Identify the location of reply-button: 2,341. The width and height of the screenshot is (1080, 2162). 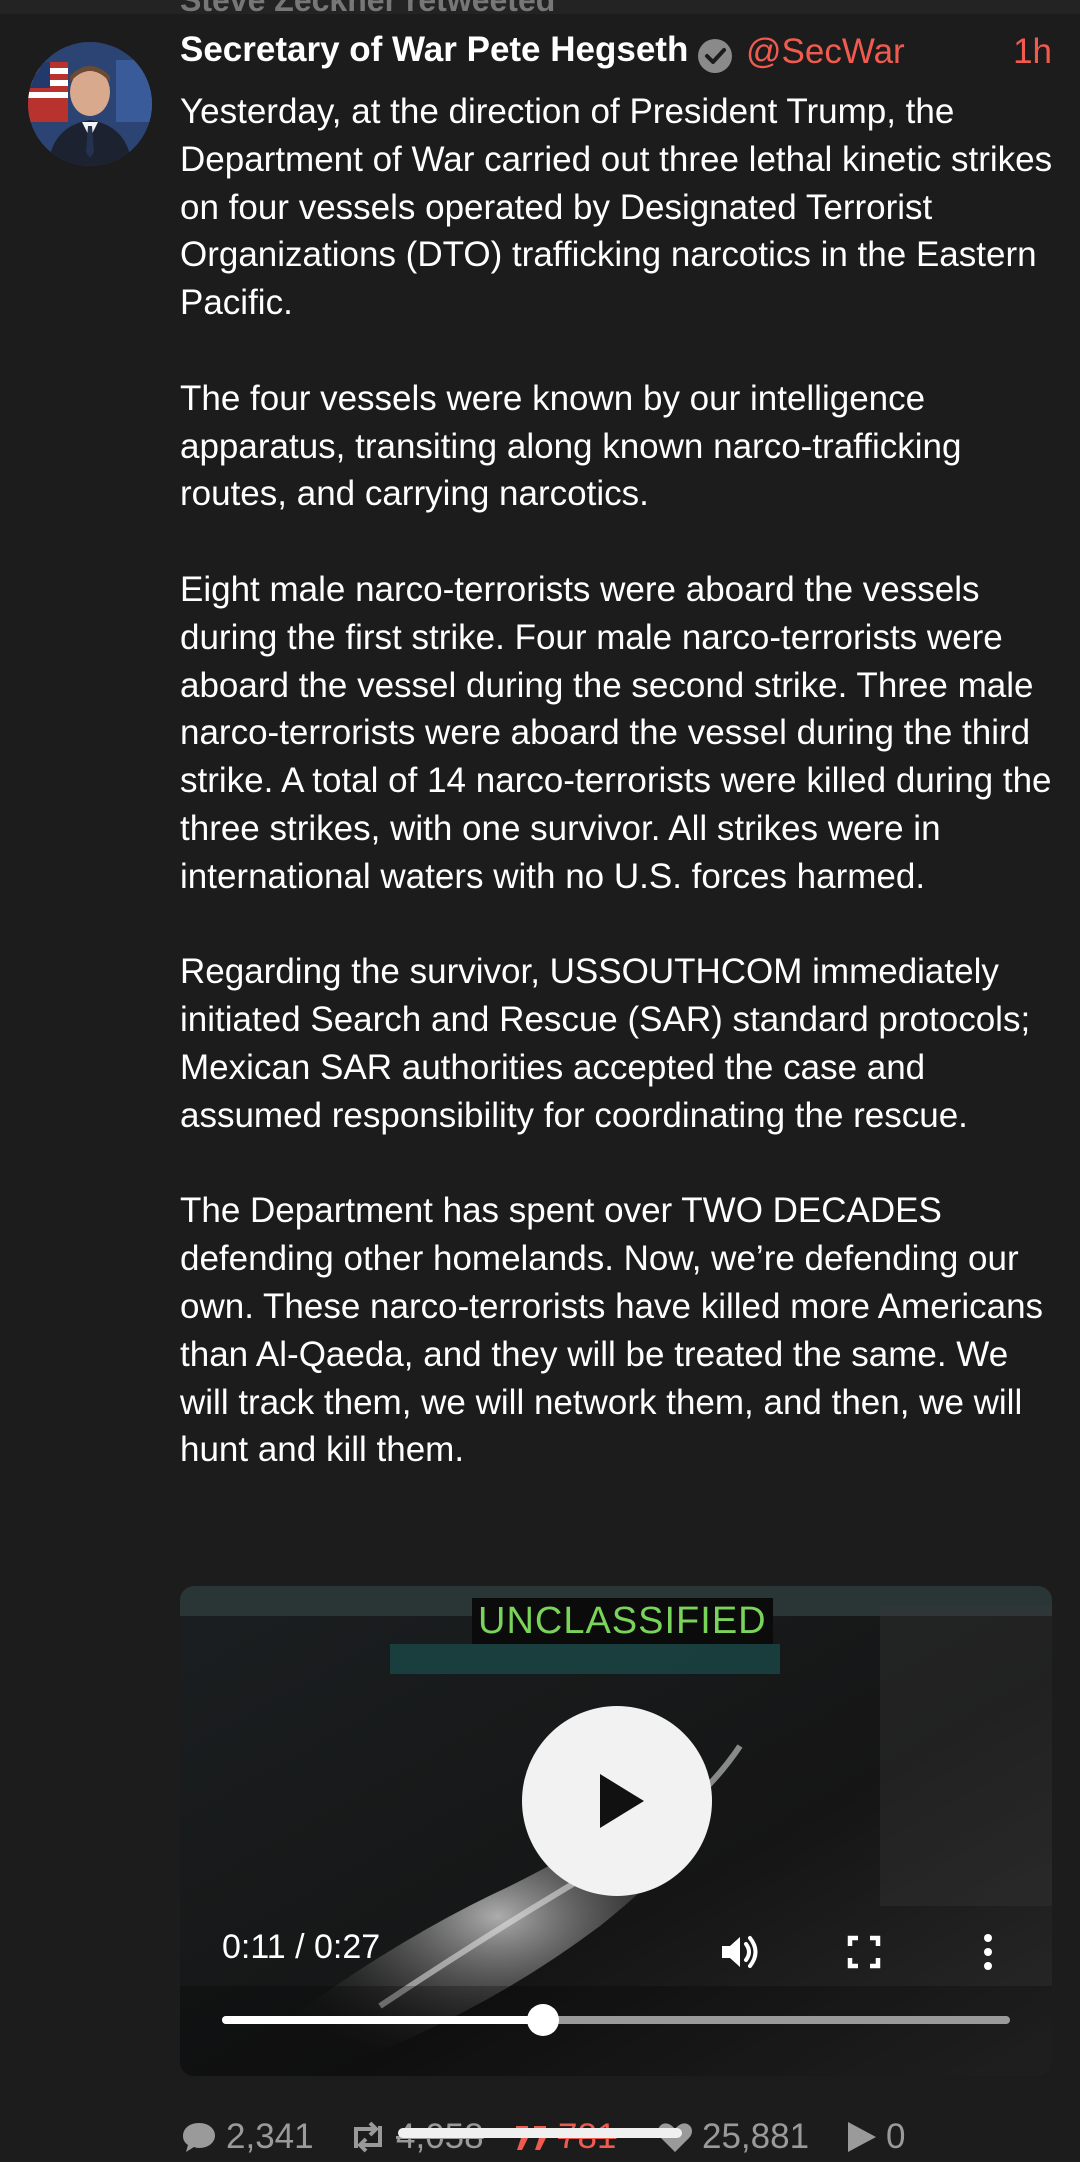
(247, 2137).